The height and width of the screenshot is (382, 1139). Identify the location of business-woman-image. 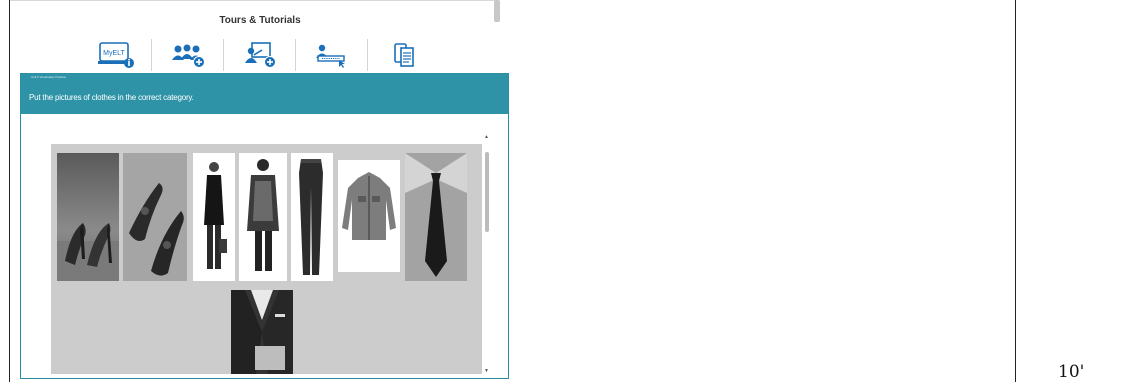
(215, 215).